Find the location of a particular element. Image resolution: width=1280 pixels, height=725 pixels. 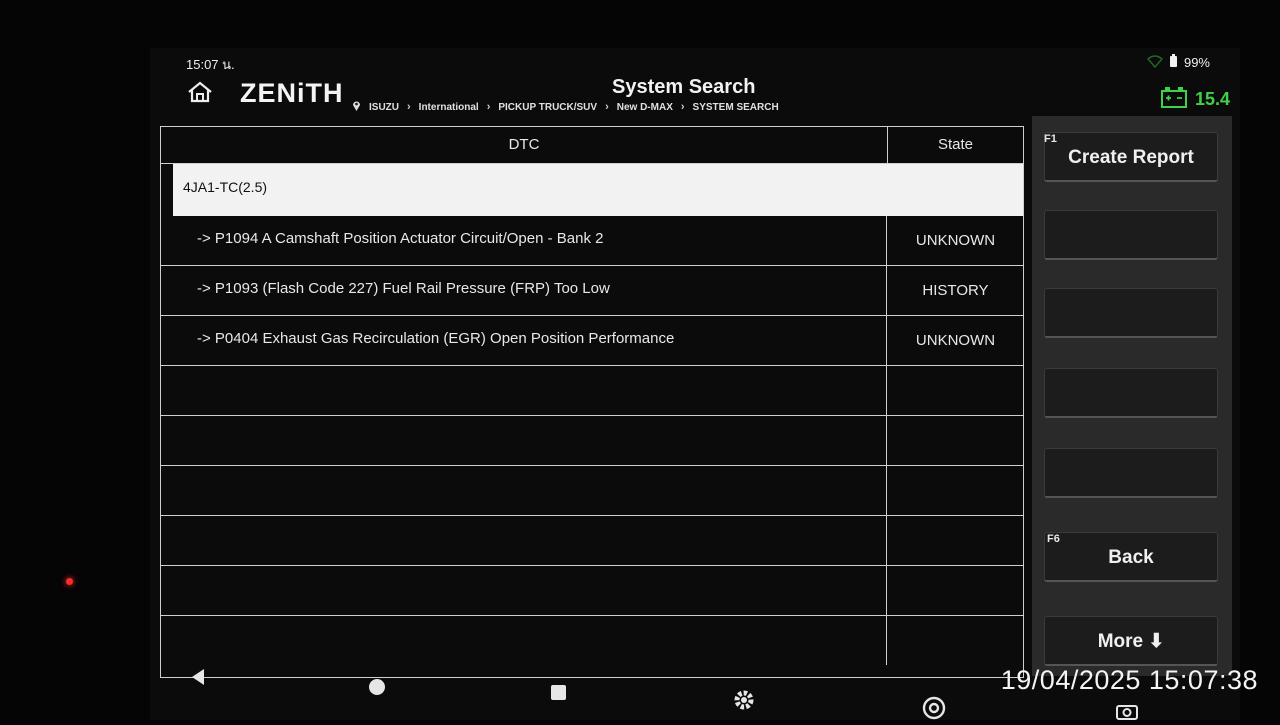

back-triangle-icon is located at coordinates (198, 679).